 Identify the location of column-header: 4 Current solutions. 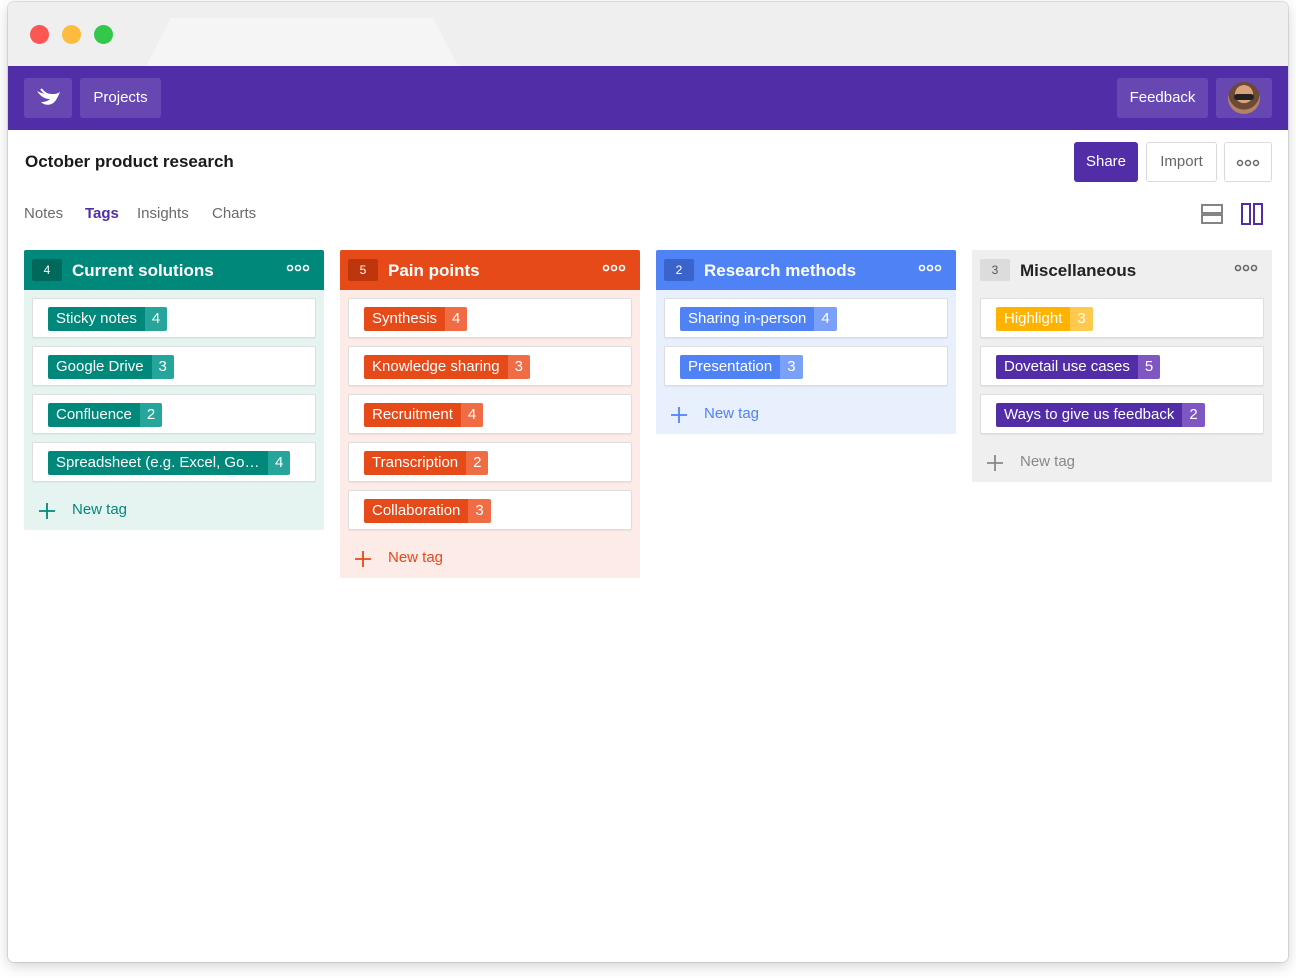
(174, 270).